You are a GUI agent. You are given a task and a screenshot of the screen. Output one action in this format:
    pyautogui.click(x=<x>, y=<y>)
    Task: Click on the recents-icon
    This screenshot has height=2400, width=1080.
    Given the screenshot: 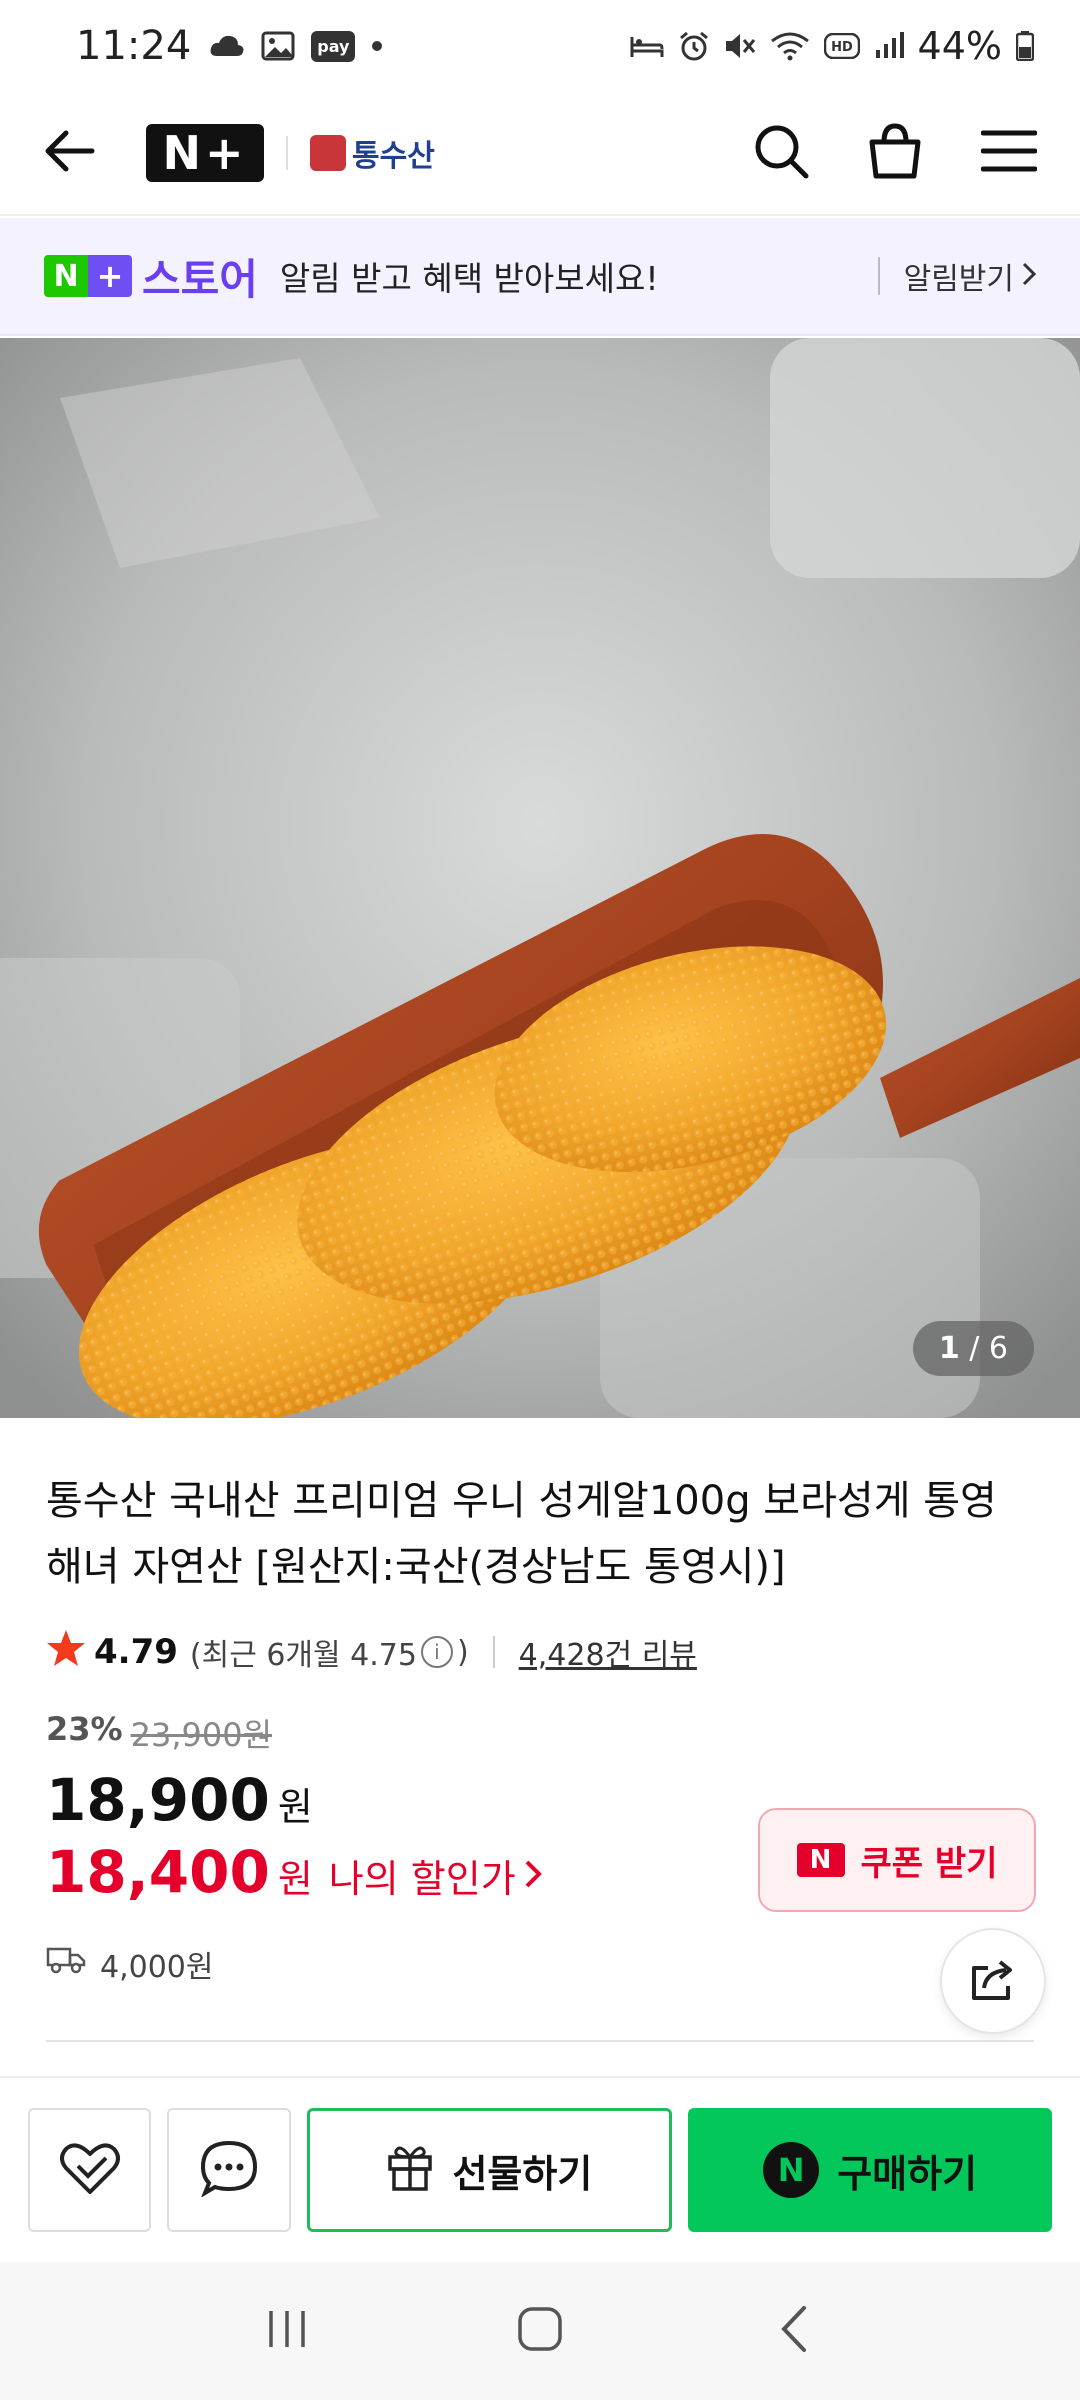 What is the action you would take?
    pyautogui.click(x=287, y=2331)
    